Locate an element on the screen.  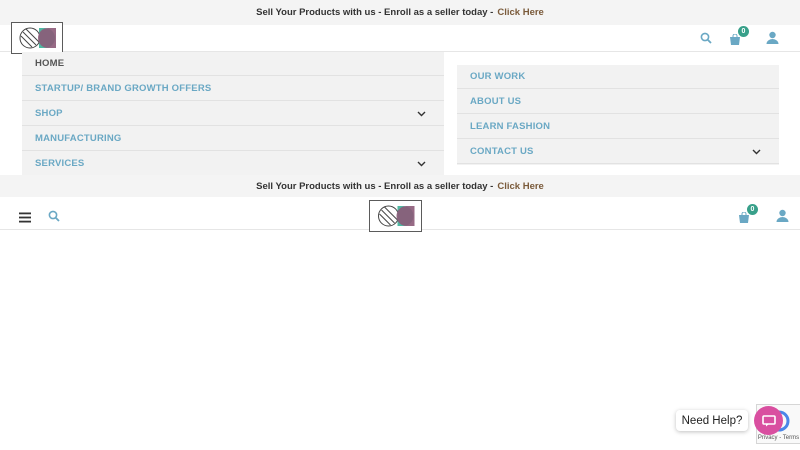
menu-item-label: ABOUT US is located at coordinates (496, 101).